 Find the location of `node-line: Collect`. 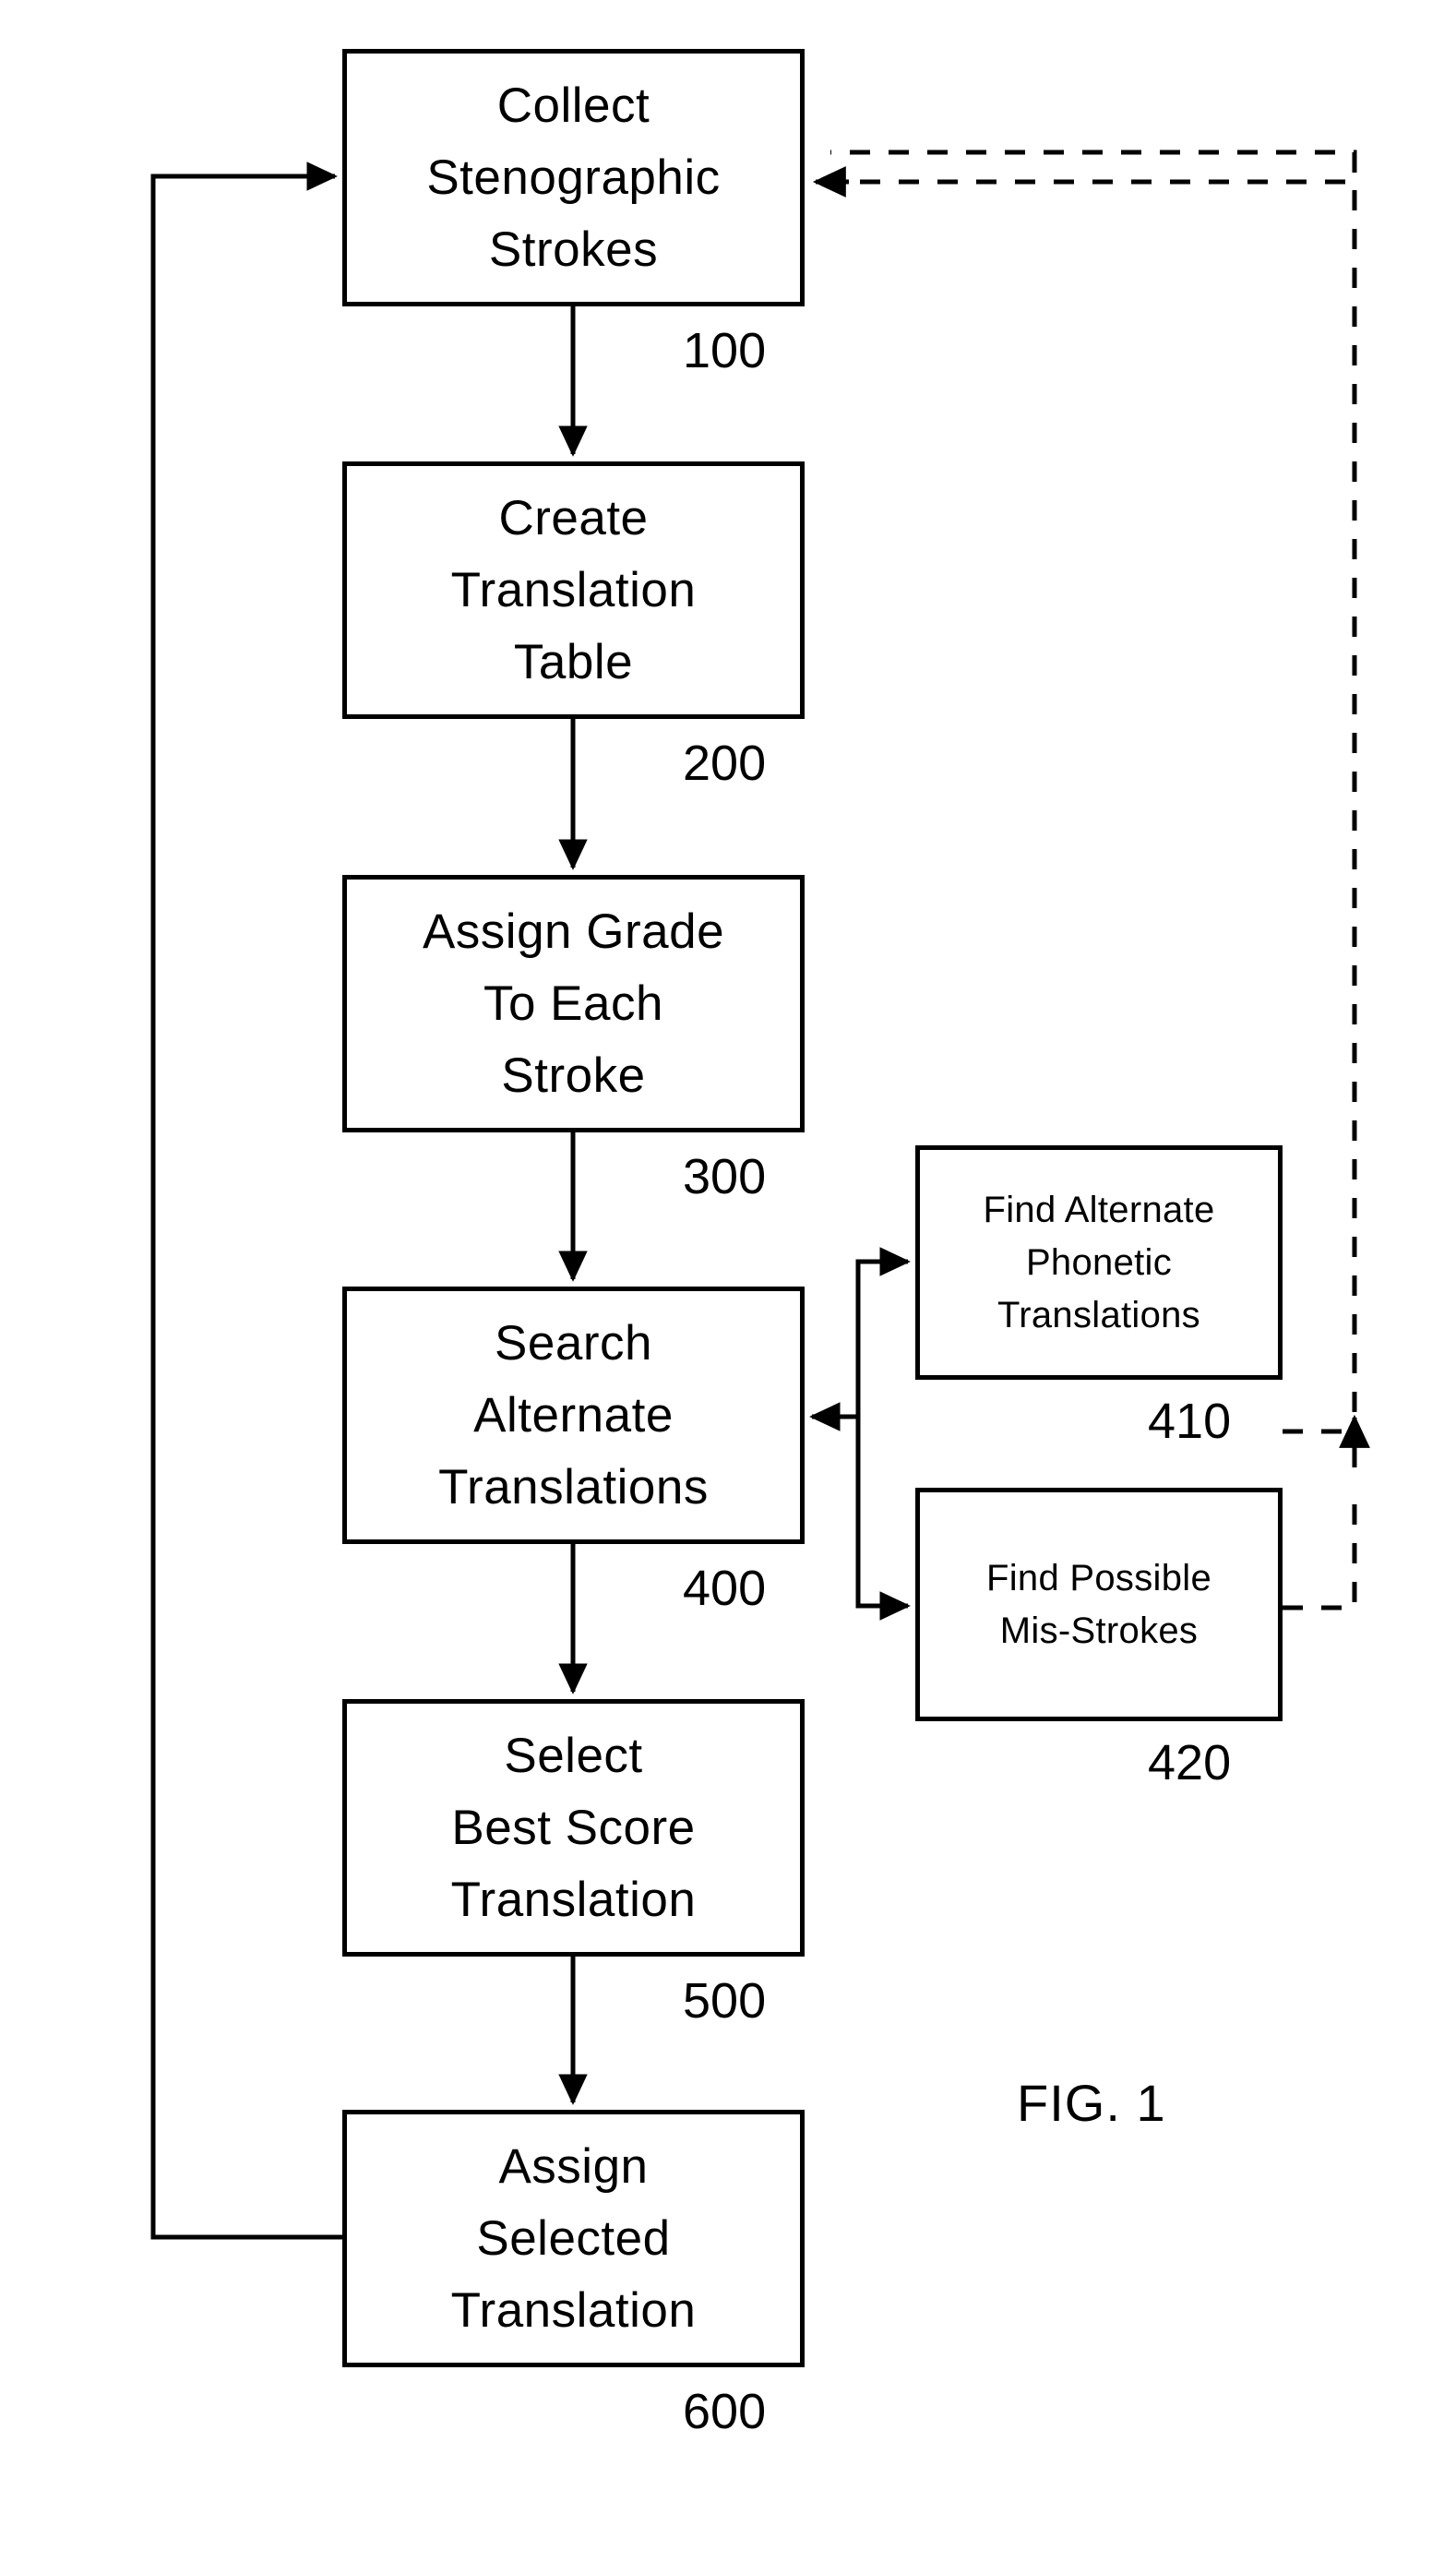

node-line: Collect is located at coordinates (573, 106).